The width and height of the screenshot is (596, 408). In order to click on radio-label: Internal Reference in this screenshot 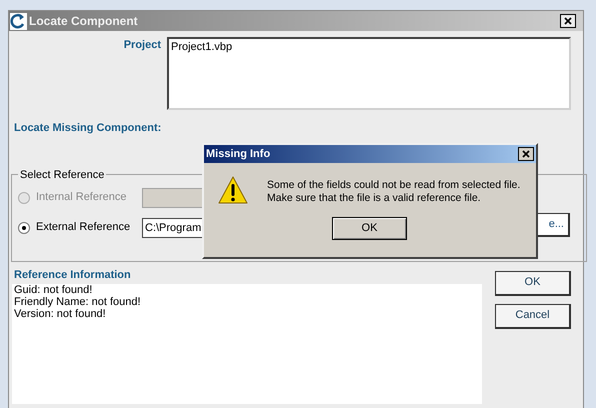, I will do `click(81, 198)`.